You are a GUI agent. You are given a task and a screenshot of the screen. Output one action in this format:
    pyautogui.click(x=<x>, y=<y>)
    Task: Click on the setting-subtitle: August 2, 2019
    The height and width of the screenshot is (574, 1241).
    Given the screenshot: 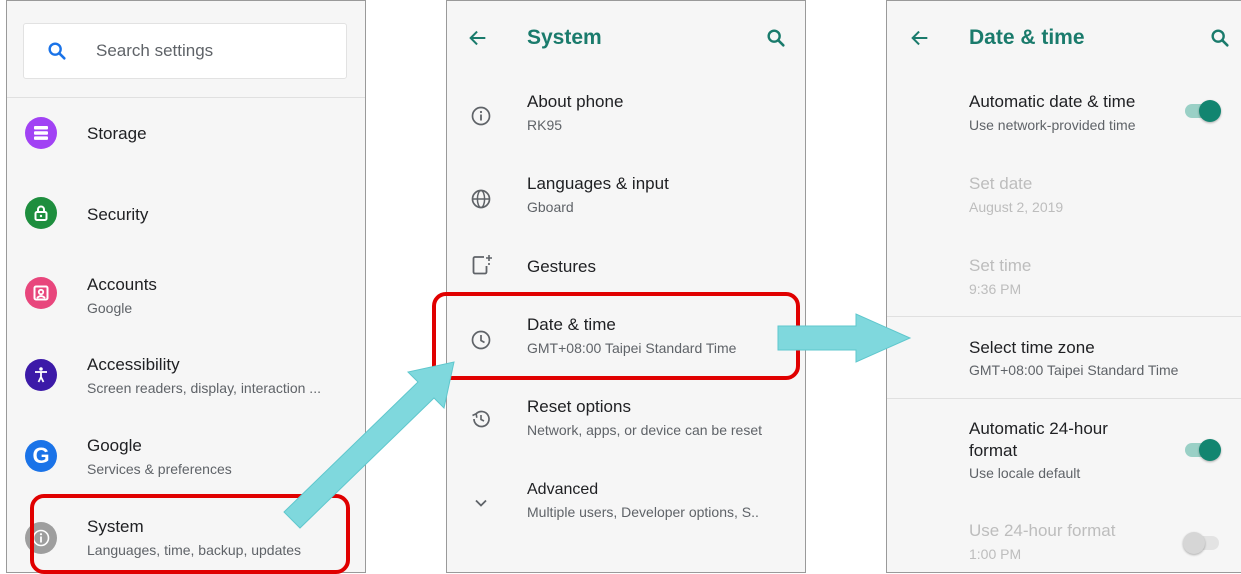 What is the action you would take?
    pyautogui.click(x=1016, y=207)
    